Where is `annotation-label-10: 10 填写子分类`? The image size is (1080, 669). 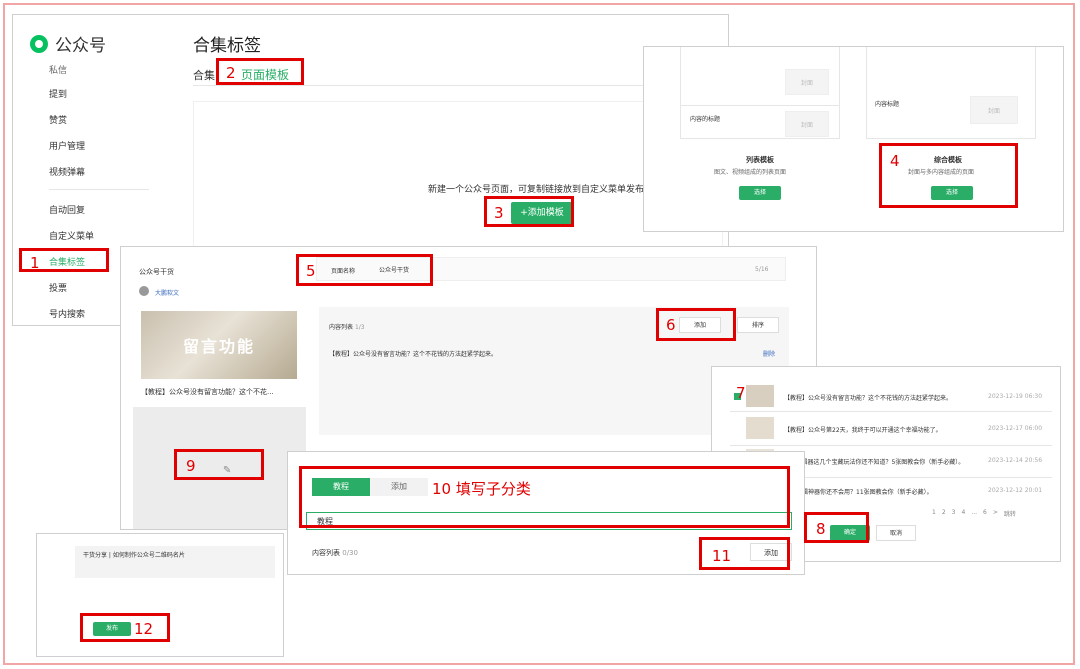
annotation-label-10: 10 填写子分类 is located at coordinates (481, 489).